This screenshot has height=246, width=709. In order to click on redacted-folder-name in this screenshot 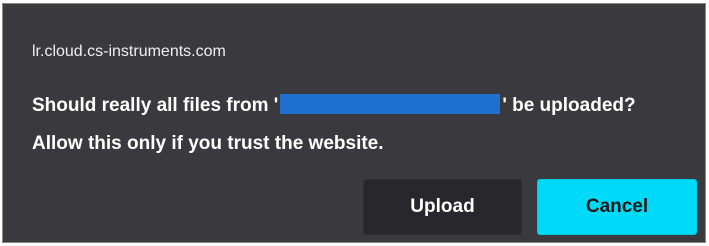, I will do `click(390, 104)`.